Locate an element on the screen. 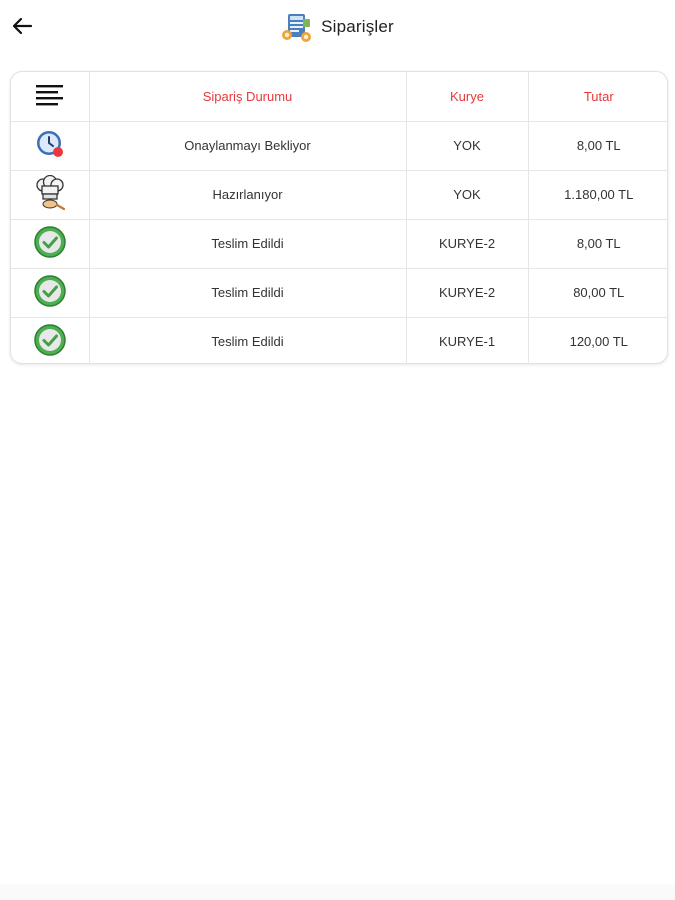 The width and height of the screenshot is (675, 900). amount-cell: 120,00 TL is located at coordinates (598, 342).